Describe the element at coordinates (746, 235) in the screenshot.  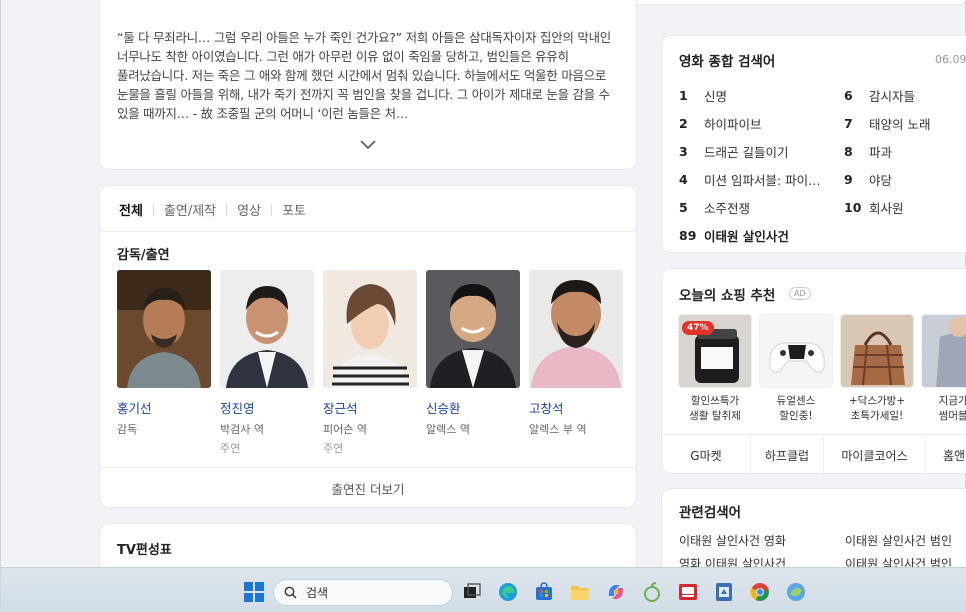
I see `rank-keyword: 이태원 살인사건` at that location.